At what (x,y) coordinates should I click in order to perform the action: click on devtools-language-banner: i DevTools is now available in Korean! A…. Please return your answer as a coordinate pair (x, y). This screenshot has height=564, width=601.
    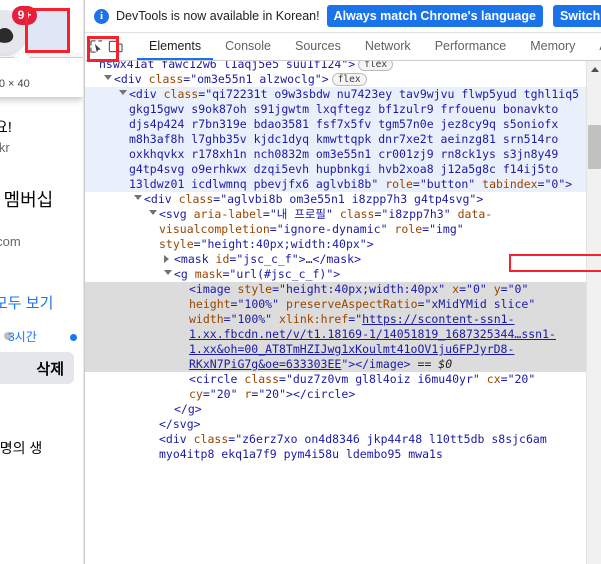
    Looking at the image, I should click on (343, 16).